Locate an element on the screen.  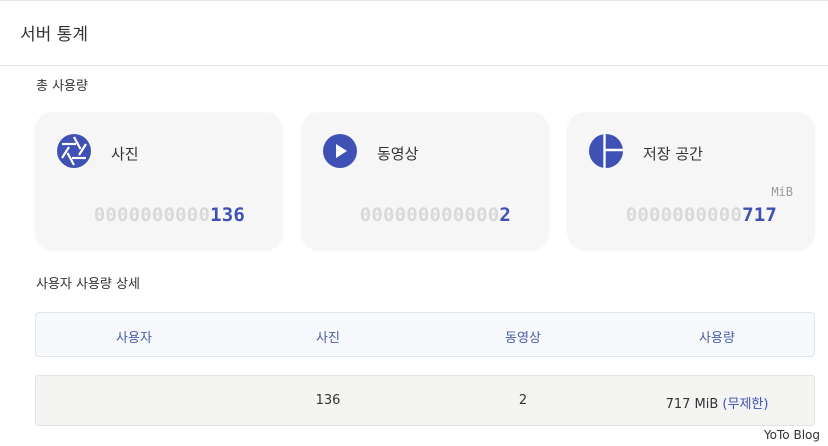
card-photos-value: 0000000000136 is located at coordinates (169, 215).